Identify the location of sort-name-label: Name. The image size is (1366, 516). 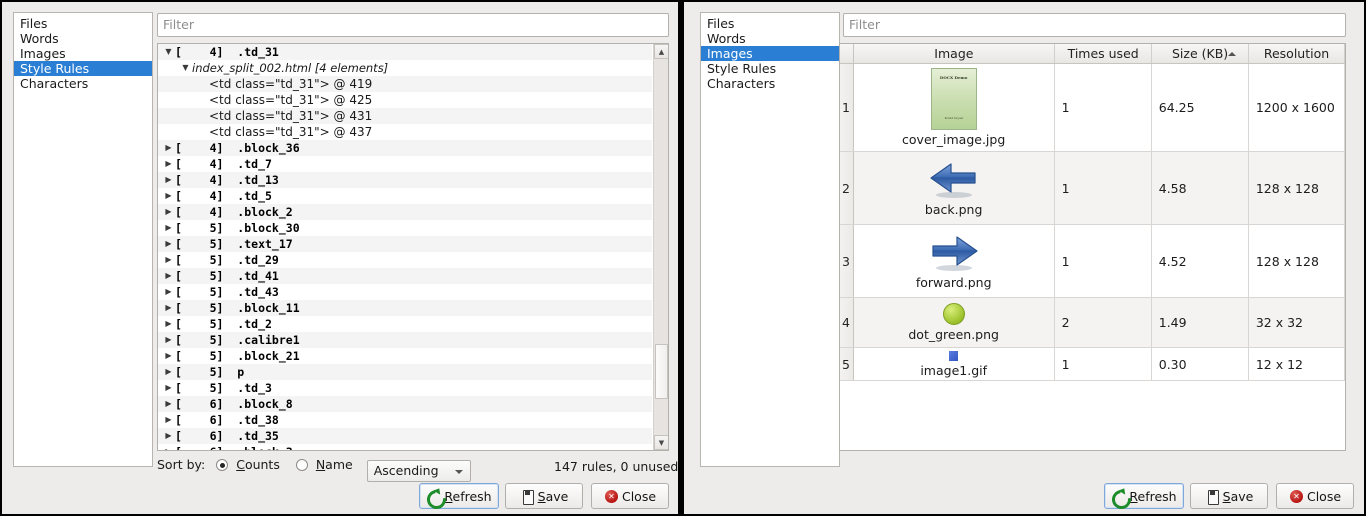
(334, 464).